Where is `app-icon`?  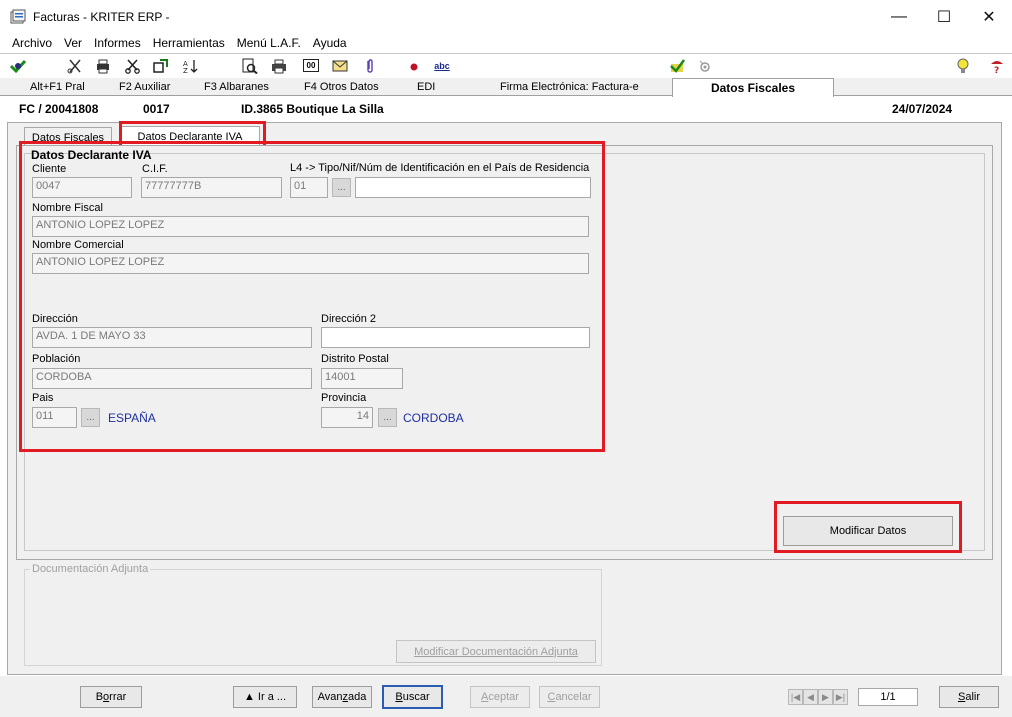
app-icon is located at coordinates (18, 16).